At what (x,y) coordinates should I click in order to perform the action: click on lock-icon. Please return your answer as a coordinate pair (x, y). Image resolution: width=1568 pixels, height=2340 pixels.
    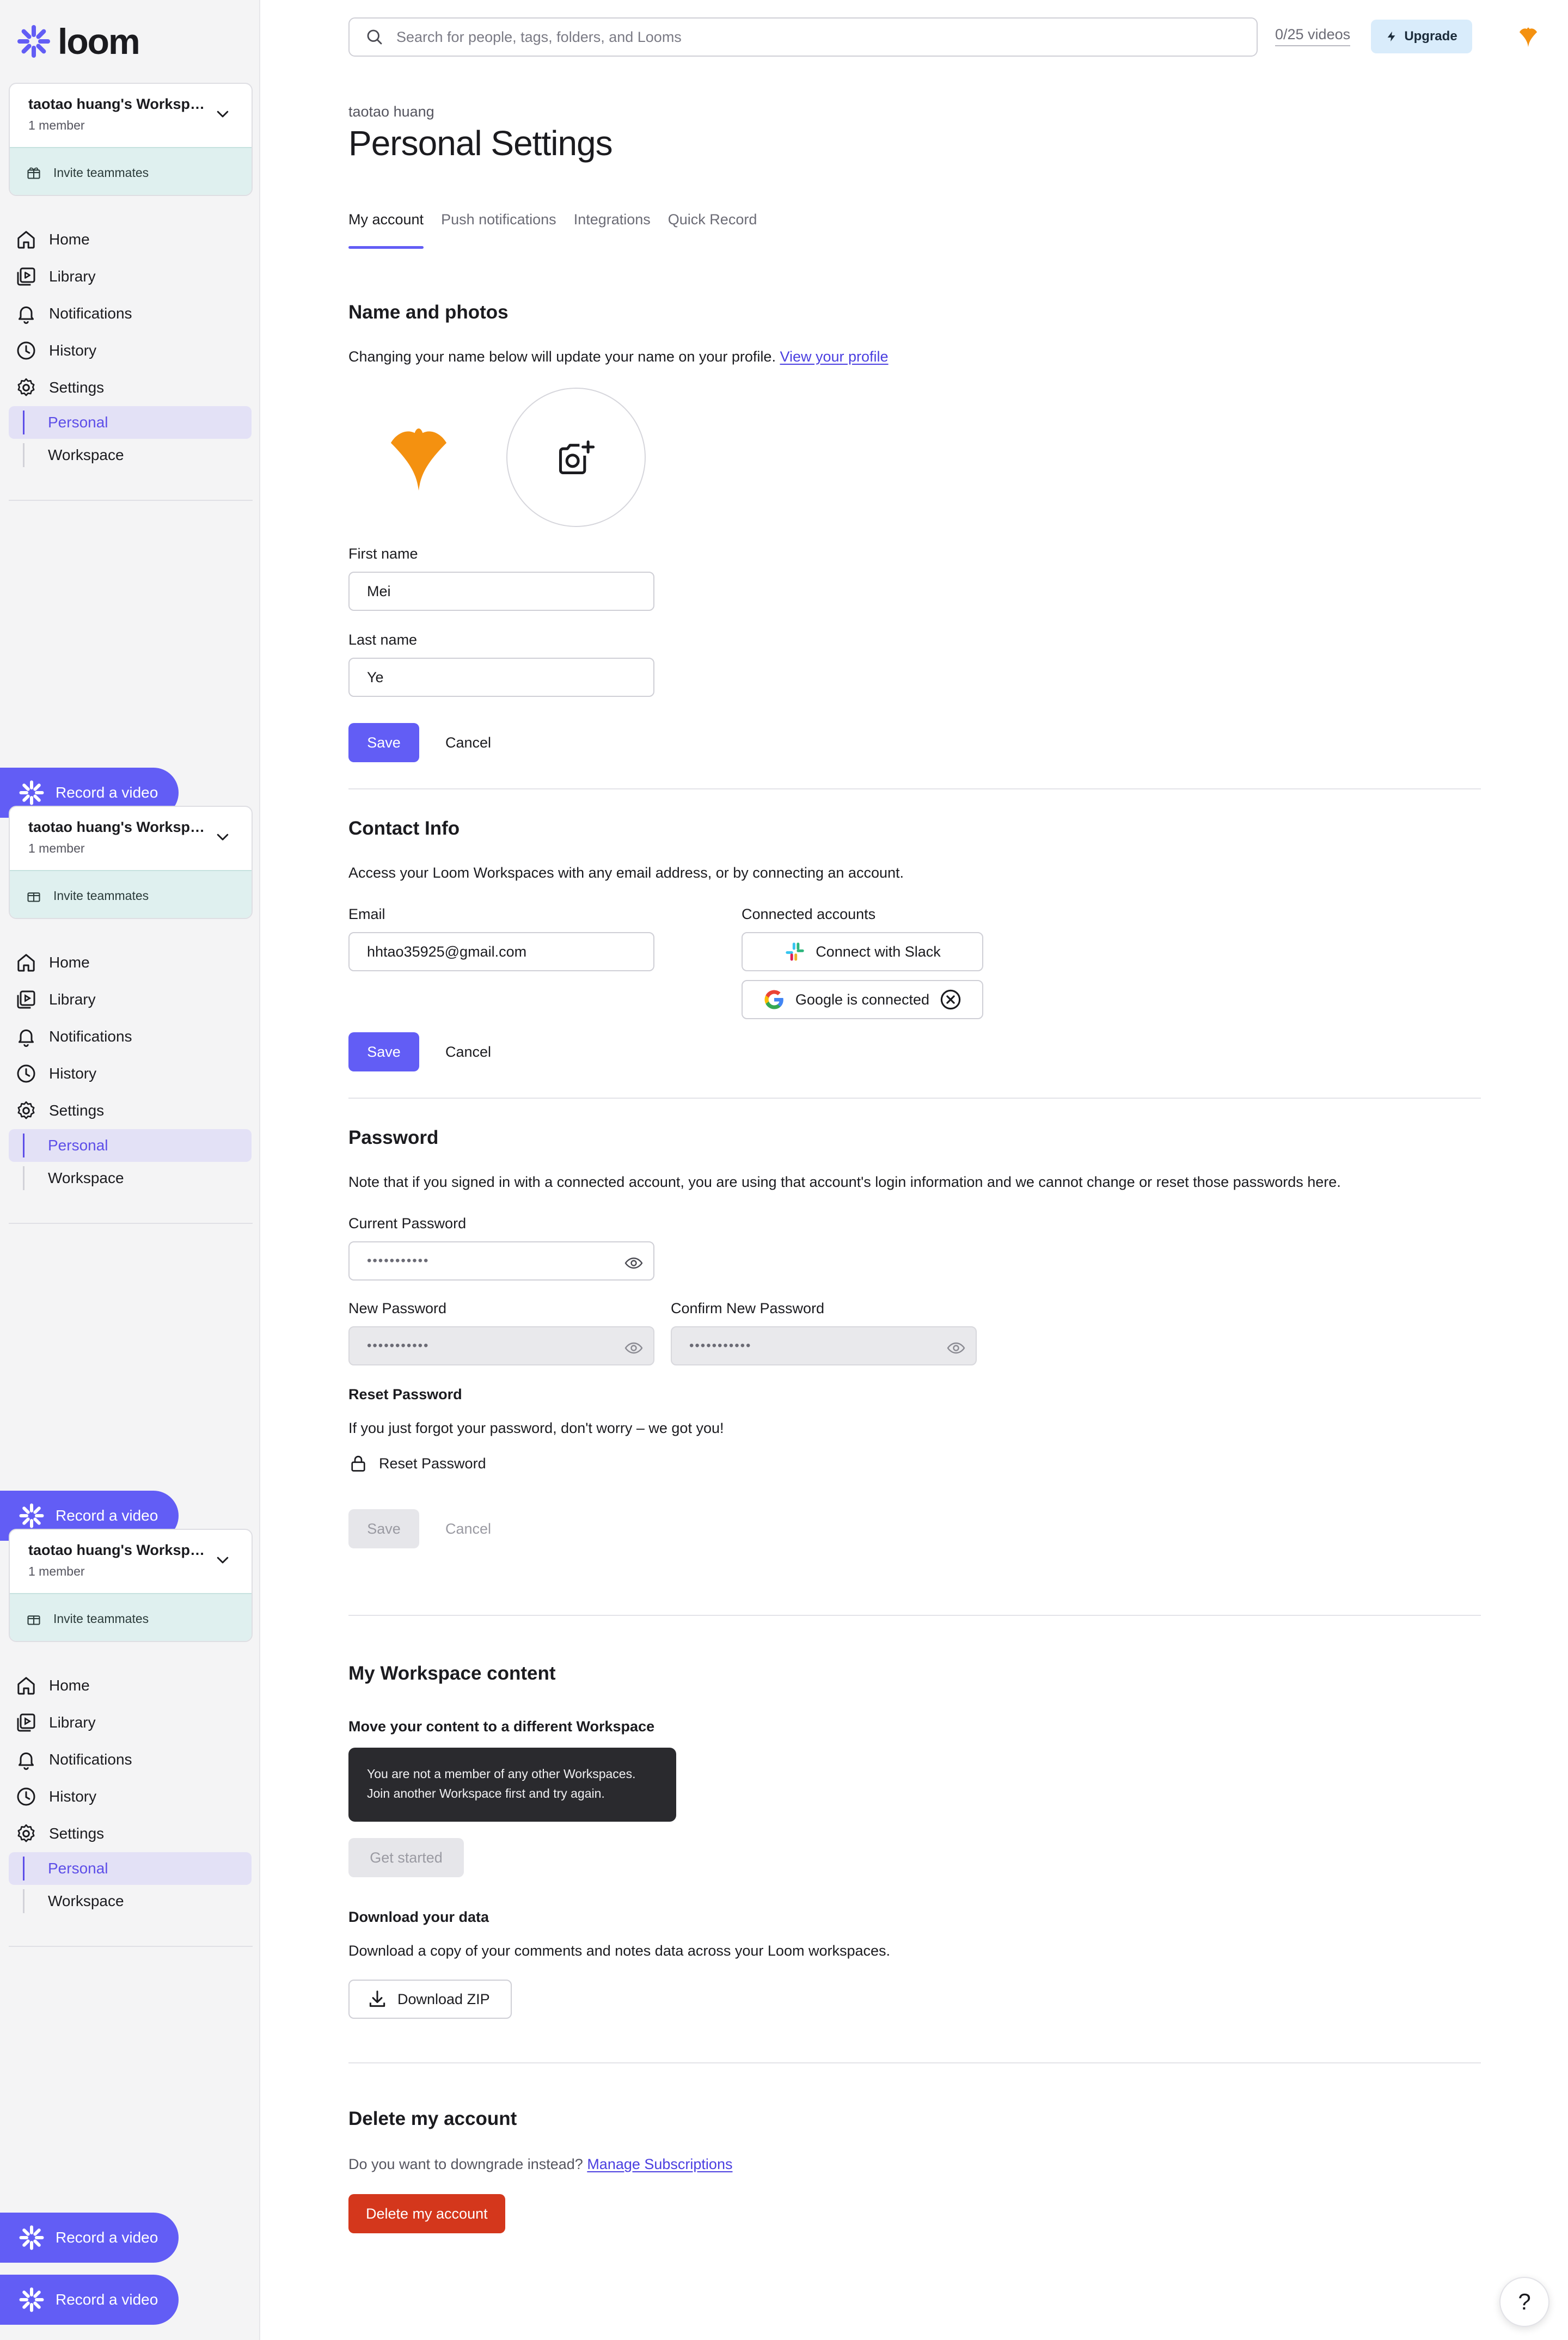
    Looking at the image, I should click on (358, 1463).